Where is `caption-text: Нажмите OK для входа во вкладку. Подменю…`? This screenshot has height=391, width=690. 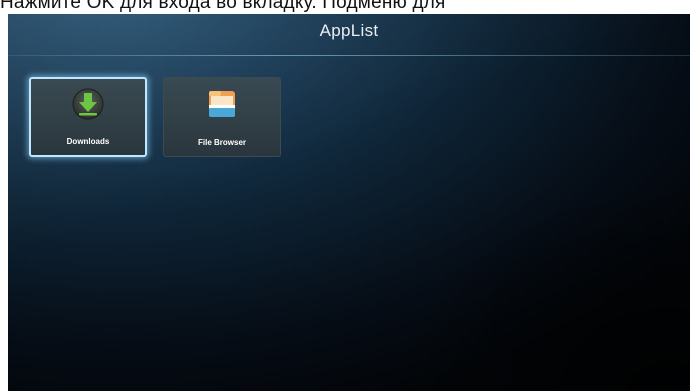
caption-text: Нажмите OK для входа во вкладку. Подменю… is located at coordinates (223, 6).